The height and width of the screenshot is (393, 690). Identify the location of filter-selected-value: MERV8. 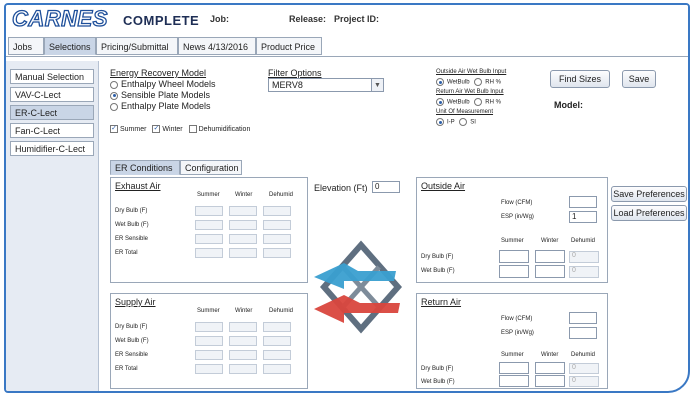
(287, 85).